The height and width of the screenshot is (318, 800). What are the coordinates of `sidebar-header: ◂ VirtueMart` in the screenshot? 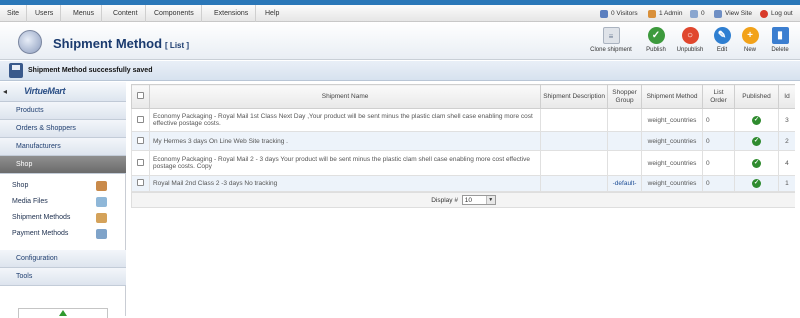 It's located at (63, 92).